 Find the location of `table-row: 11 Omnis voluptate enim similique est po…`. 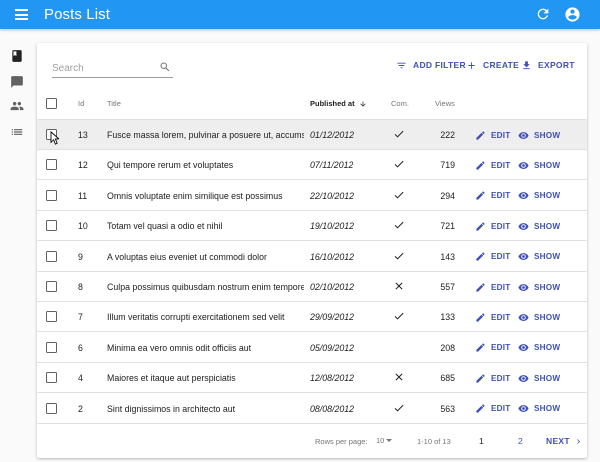

table-row: 11 Omnis voluptate enim similique est po… is located at coordinates (312, 196).